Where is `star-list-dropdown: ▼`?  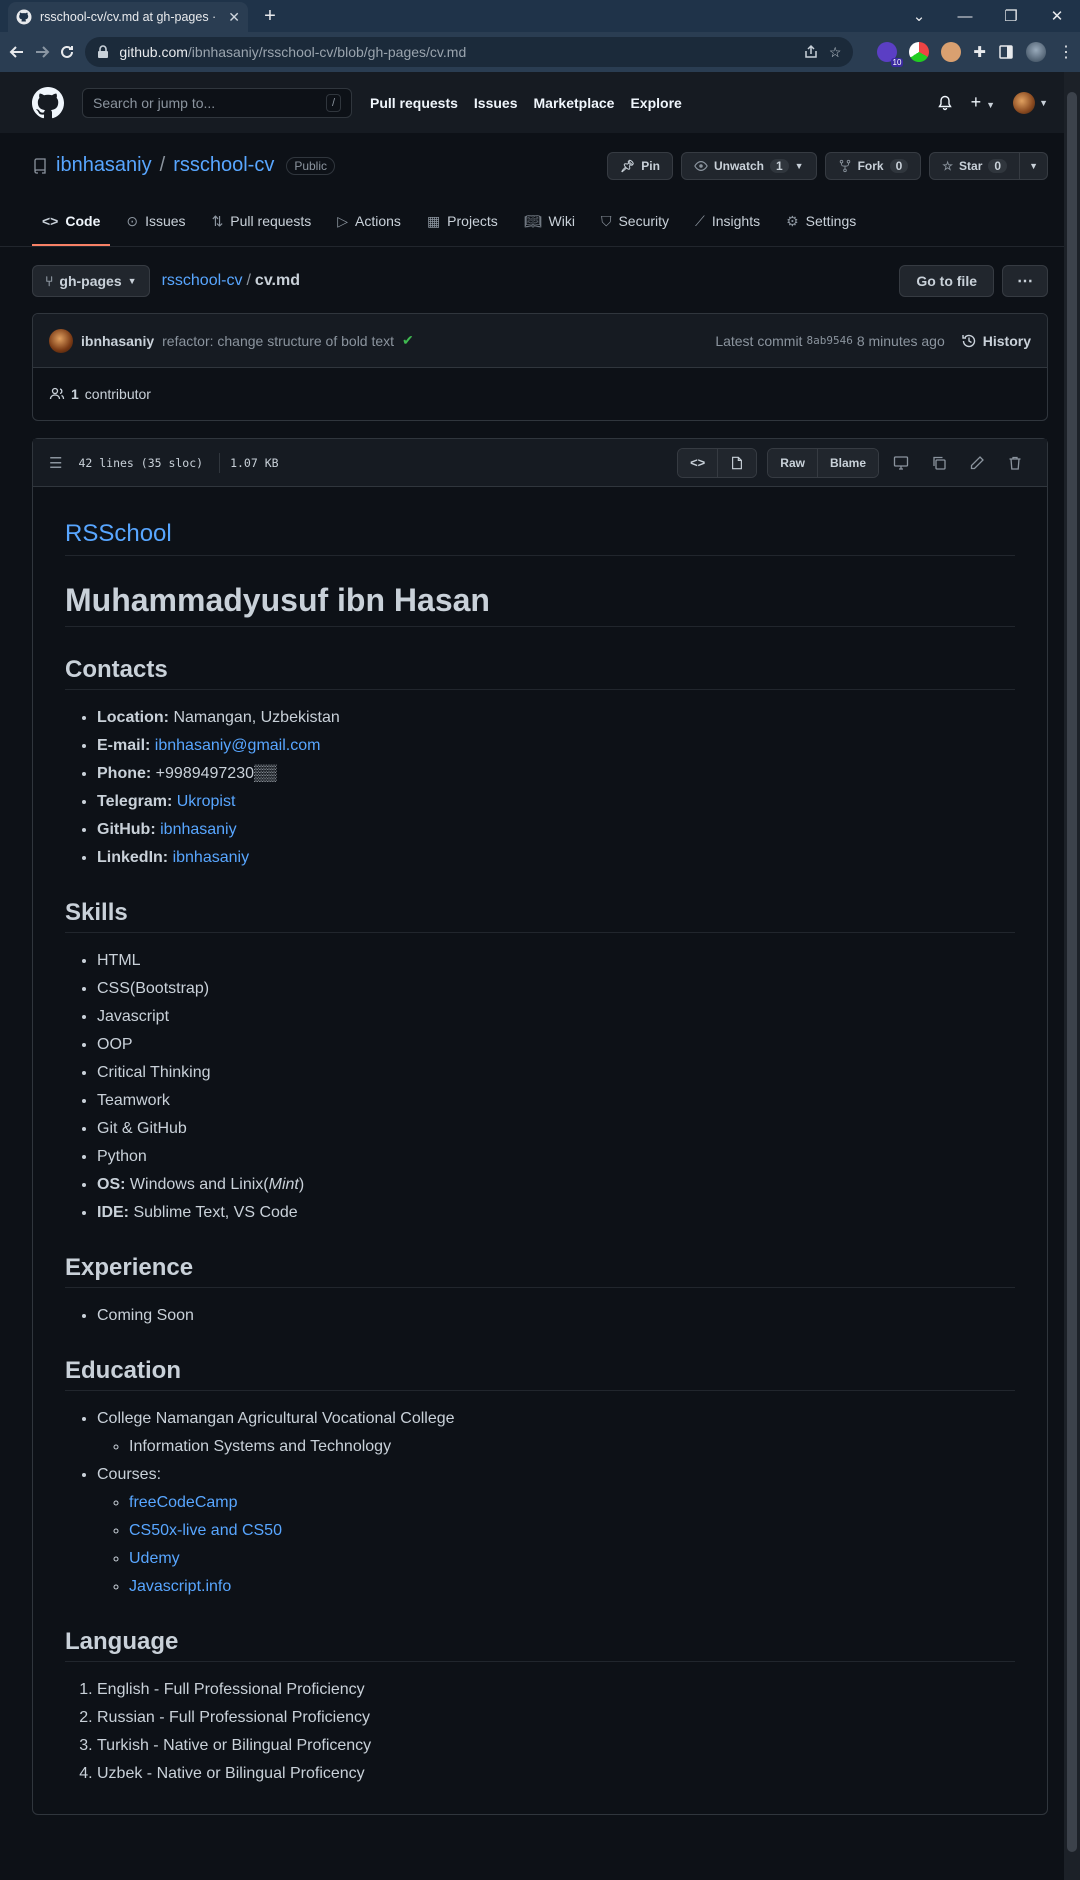 star-list-dropdown: ▼ is located at coordinates (1034, 165).